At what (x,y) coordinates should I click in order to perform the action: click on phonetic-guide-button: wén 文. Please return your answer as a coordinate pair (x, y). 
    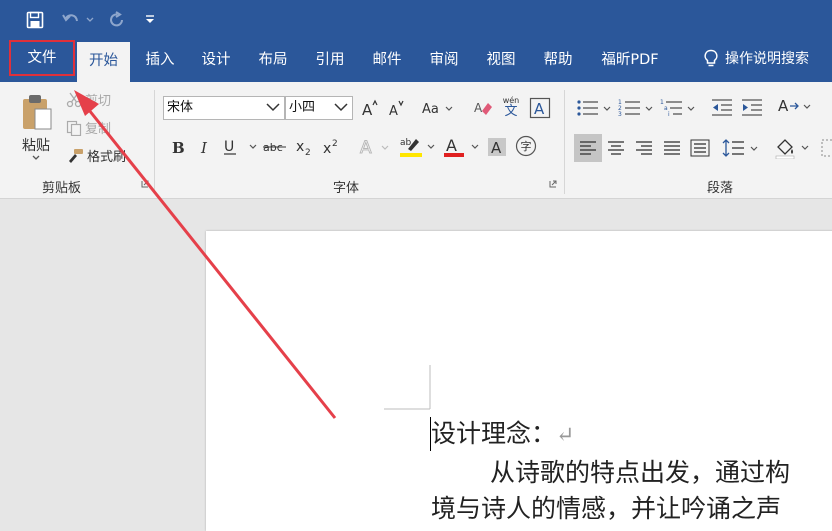
    Looking at the image, I should click on (511, 107).